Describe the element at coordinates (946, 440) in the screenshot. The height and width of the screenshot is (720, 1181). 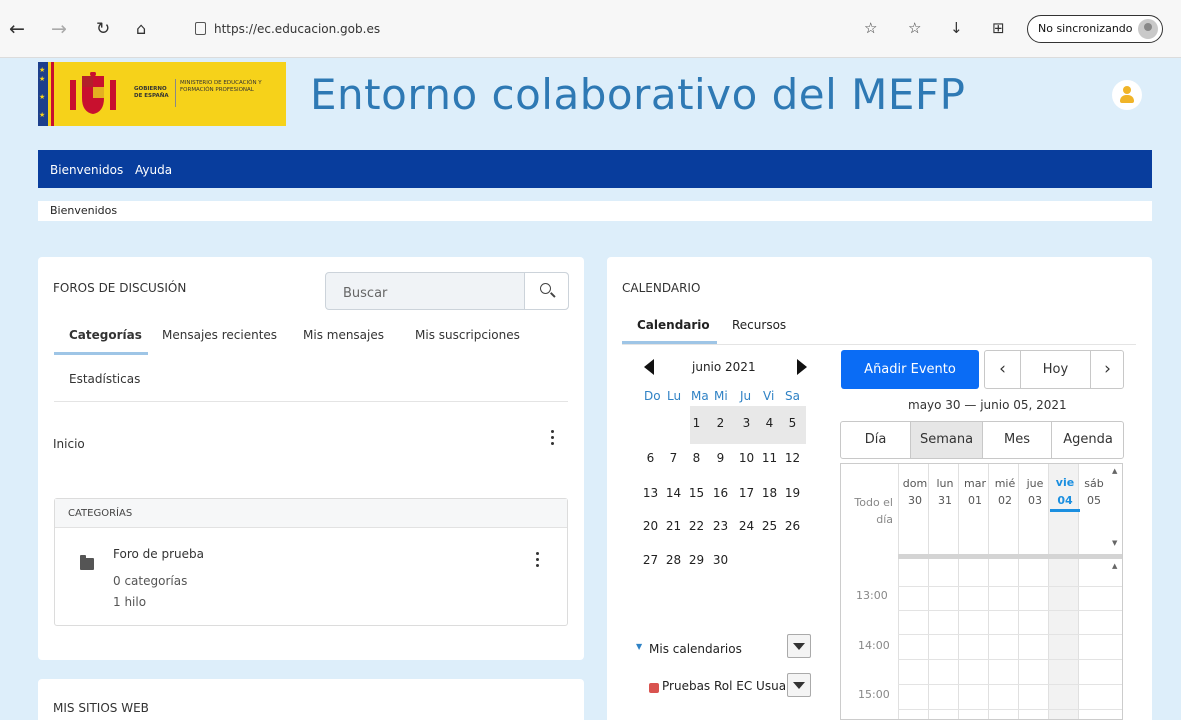
I see `view-semana: Semana` at that location.